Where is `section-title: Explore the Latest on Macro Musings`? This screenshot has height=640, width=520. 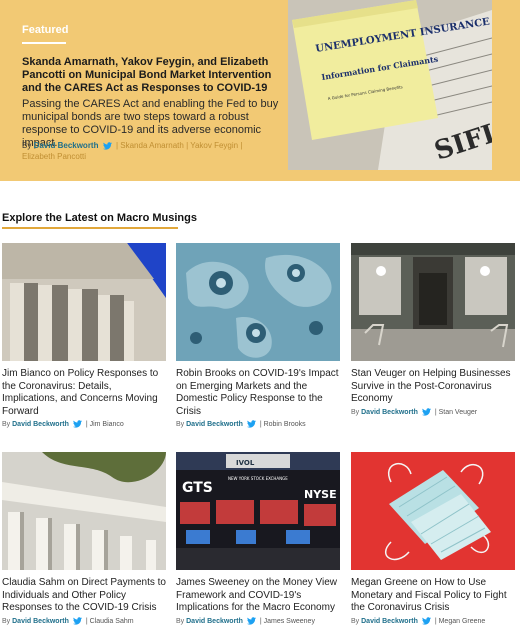
section-title: Explore the Latest on Macro Musings is located at coordinates (99, 218).